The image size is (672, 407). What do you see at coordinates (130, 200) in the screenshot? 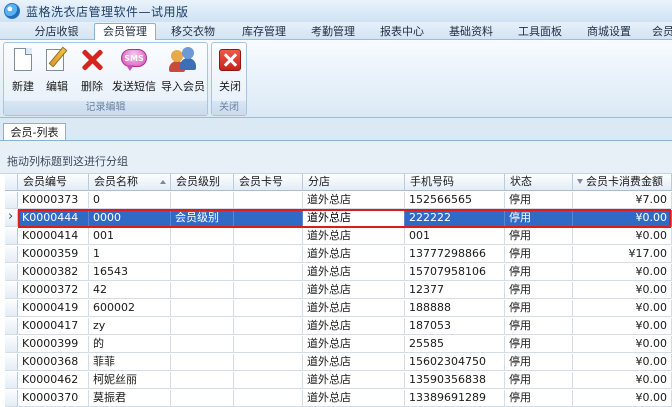
I see `cell-member-name: 0` at bounding box center [130, 200].